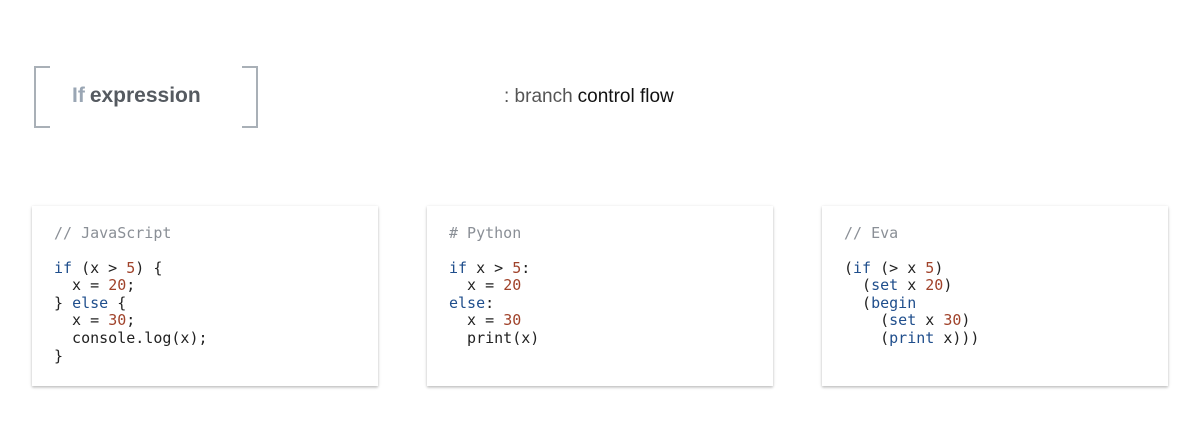 This screenshot has height=440, width=1200. What do you see at coordinates (131, 337) in the screenshot?
I see `code-line: console.log(x);` at bounding box center [131, 337].